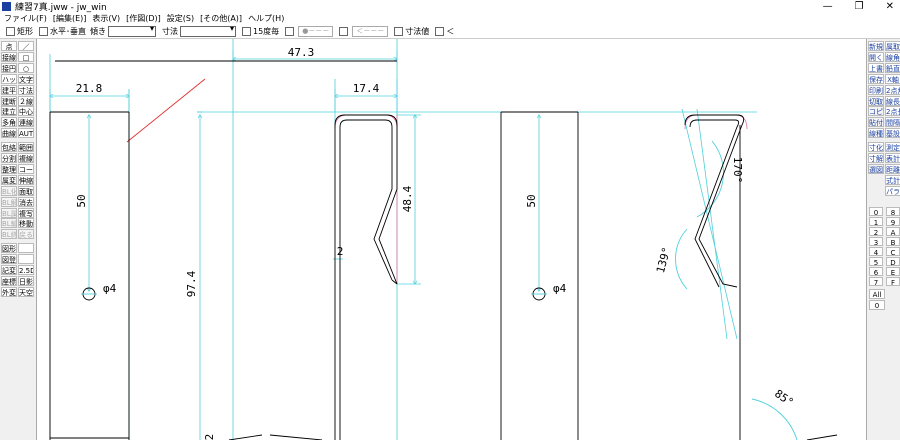 The image size is (900, 443). What do you see at coordinates (370, 31) in the screenshot?
I see `arrow-line-button: ＜－－－` at bounding box center [370, 31].